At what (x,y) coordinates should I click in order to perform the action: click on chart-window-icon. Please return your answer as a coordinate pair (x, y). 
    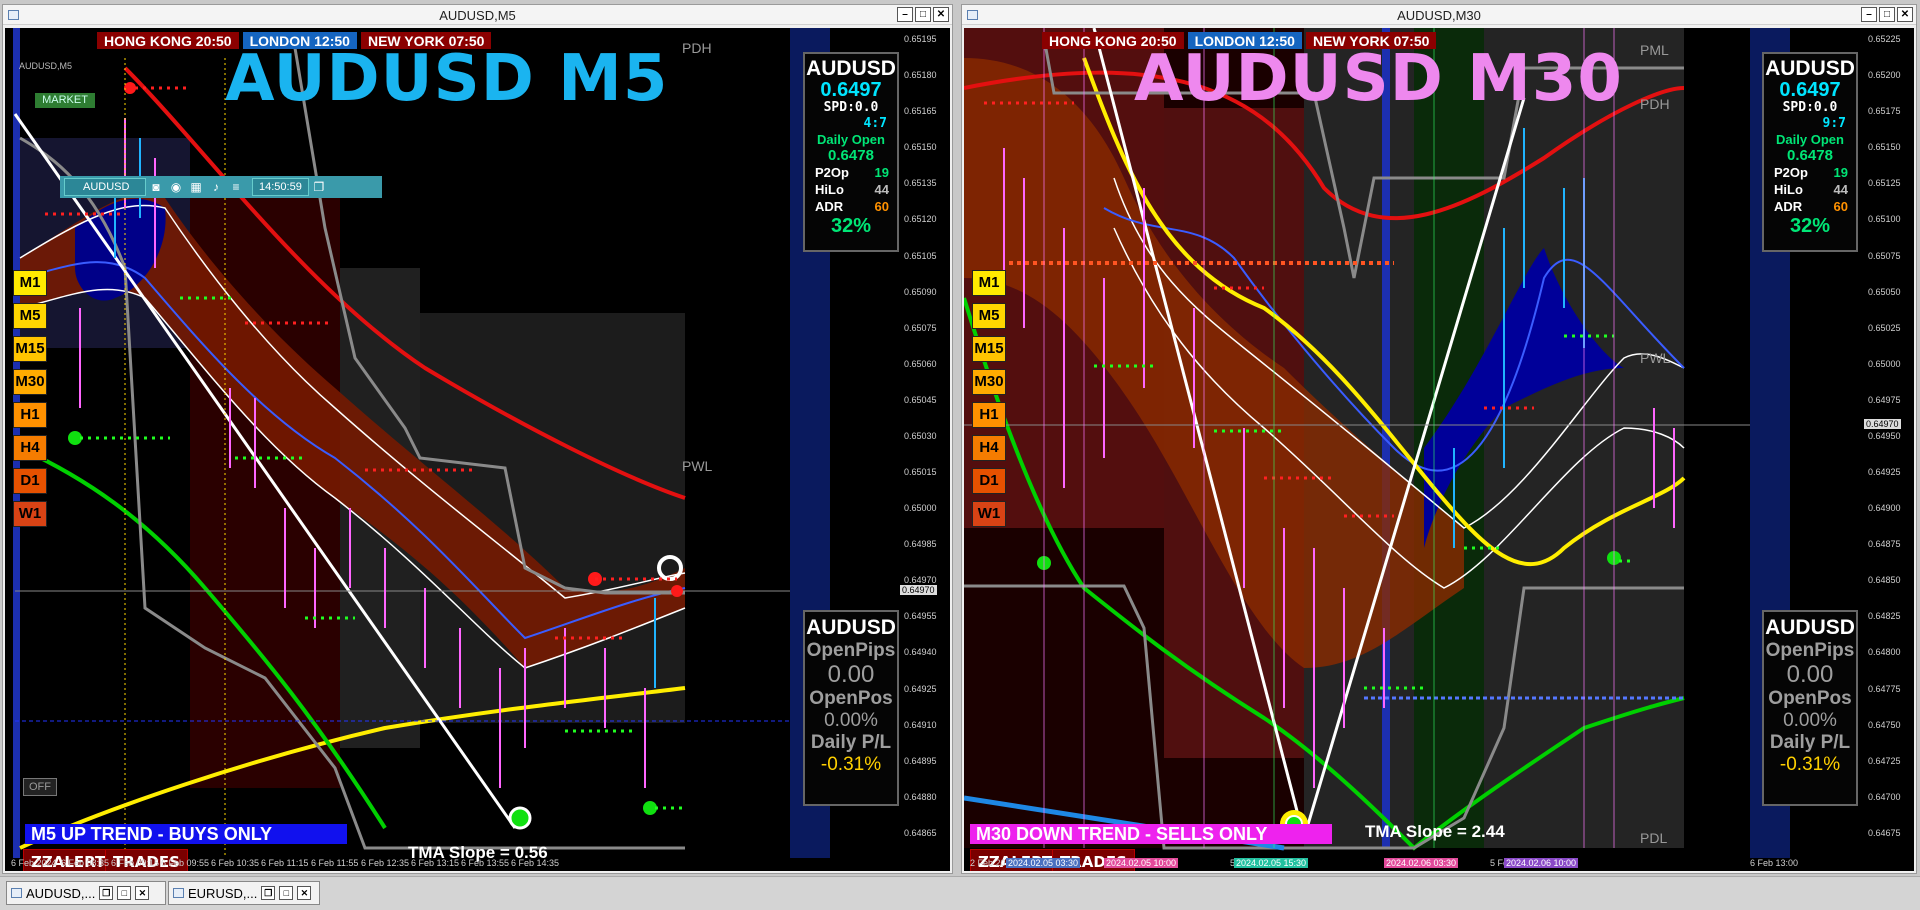
    Looking at the image, I should click on (16, 893).